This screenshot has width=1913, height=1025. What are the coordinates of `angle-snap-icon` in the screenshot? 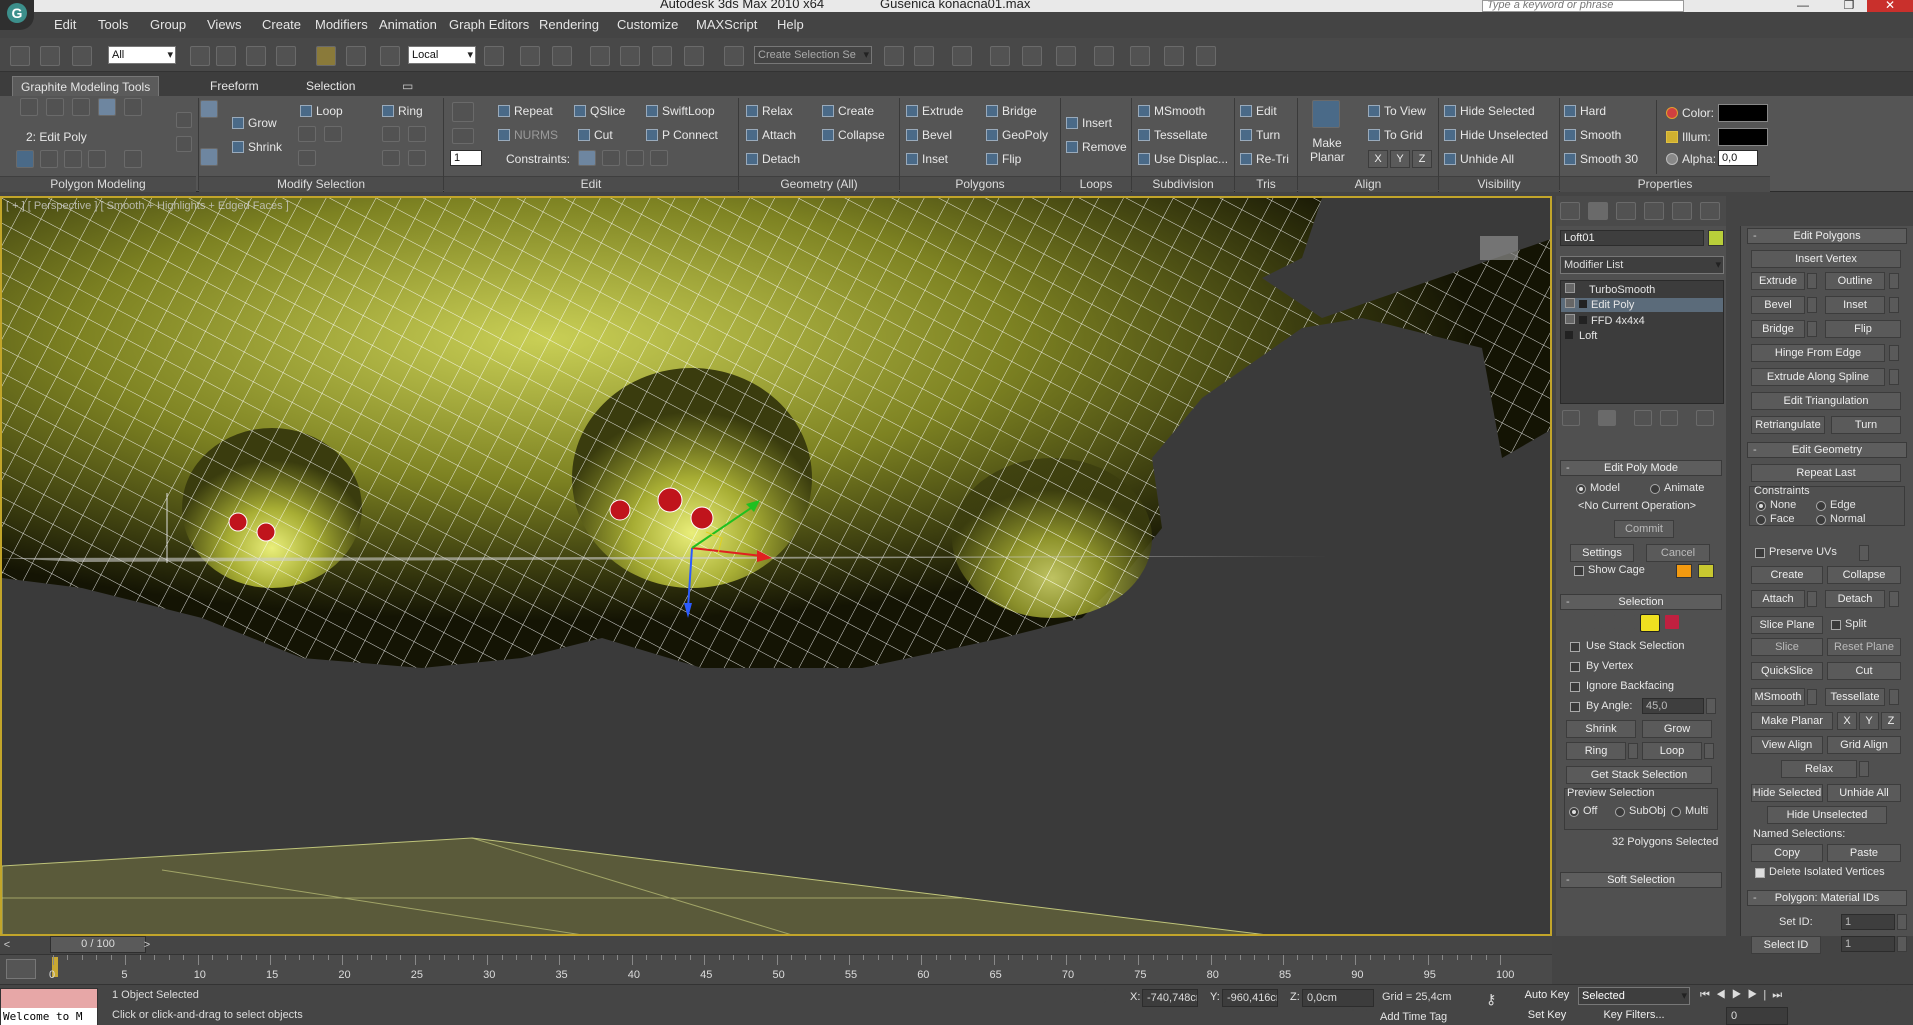 It's located at (630, 56).